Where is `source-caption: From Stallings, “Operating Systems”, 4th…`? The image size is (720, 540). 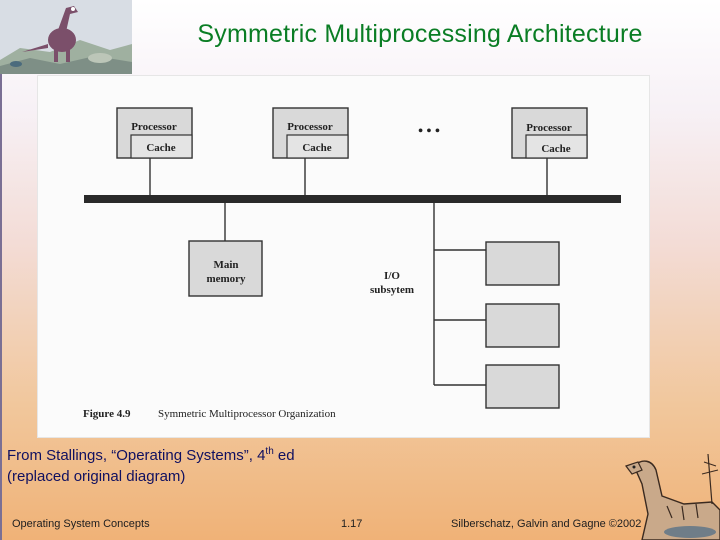
source-caption: From Stallings, “Operating Systems”, 4th… is located at coordinates (151, 464).